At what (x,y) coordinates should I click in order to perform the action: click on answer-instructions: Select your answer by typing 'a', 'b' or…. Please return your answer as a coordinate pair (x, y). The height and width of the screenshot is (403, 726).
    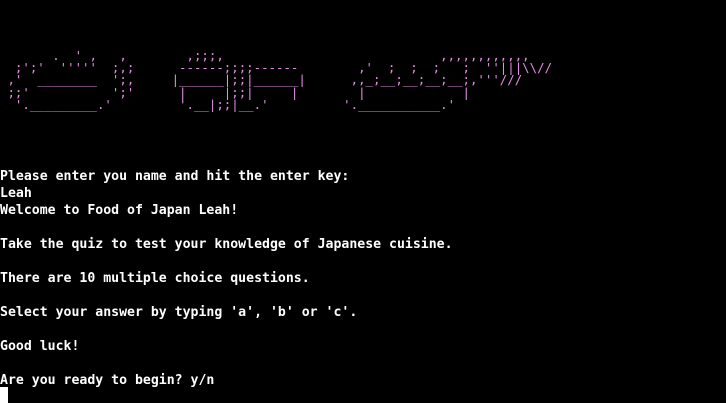
    Looking at the image, I should click on (179, 312).